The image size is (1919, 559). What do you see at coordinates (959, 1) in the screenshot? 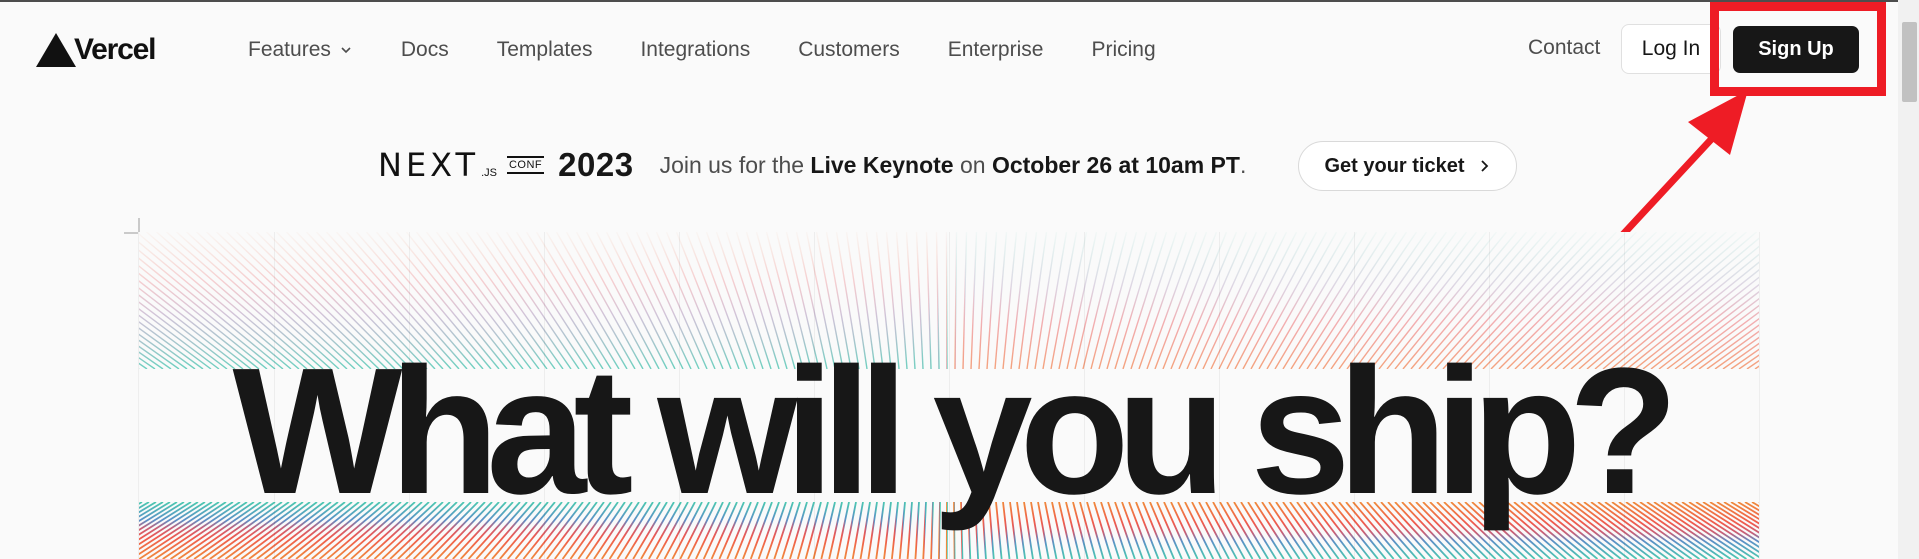
I see `window-top-border` at bounding box center [959, 1].